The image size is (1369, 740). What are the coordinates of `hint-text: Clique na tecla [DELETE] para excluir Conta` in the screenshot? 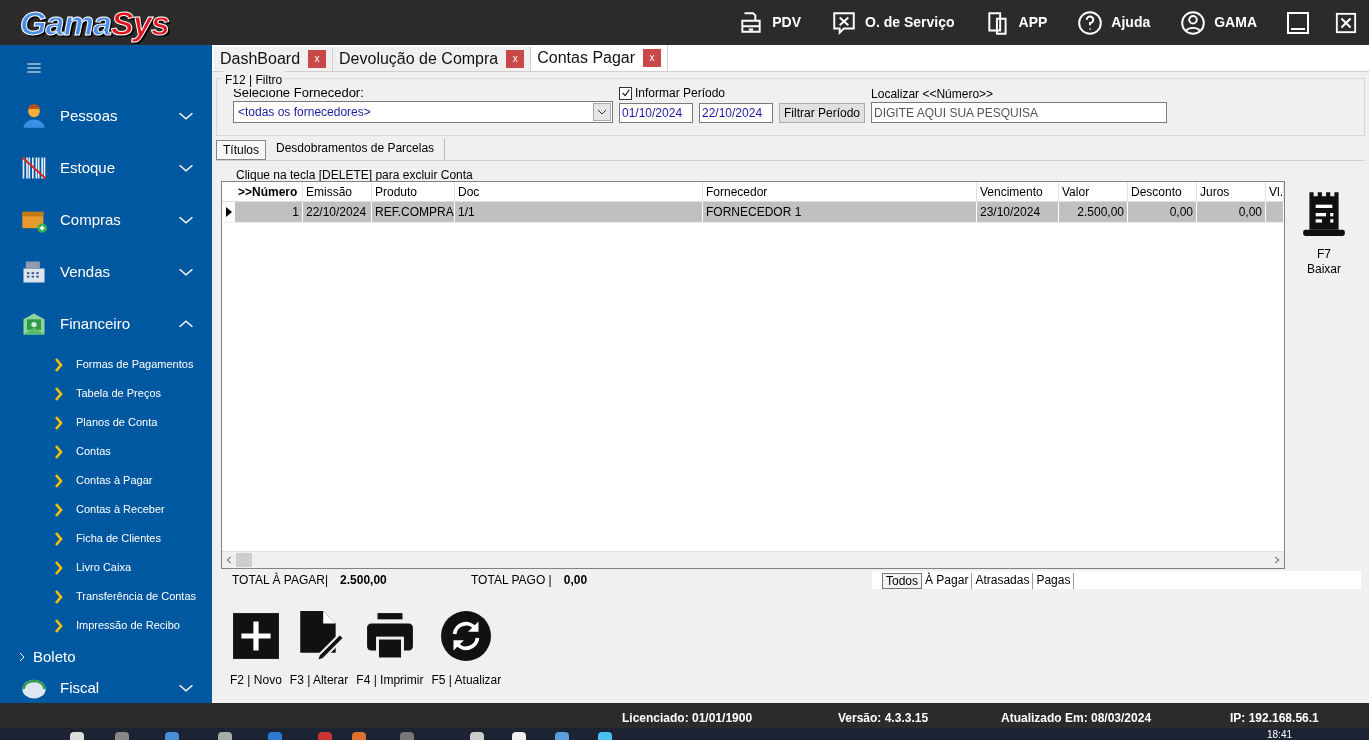 It's located at (354, 174).